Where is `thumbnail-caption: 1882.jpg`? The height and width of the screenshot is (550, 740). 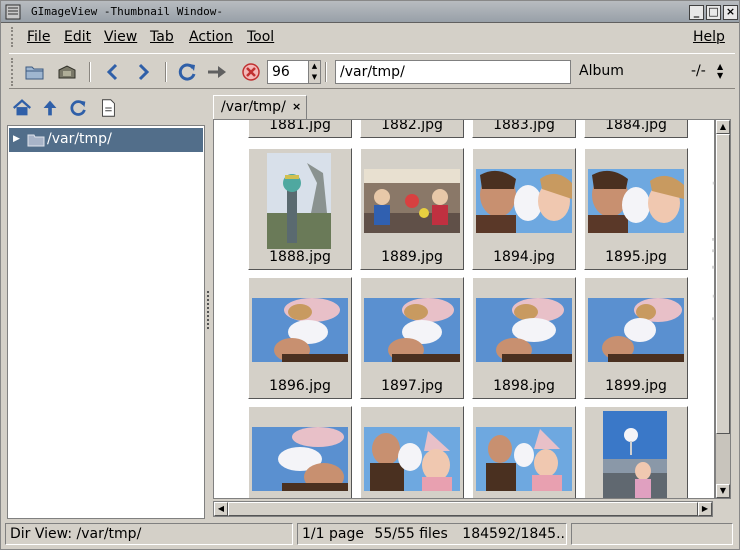
thumbnail-caption: 1882.jpg is located at coordinates (412, 126).